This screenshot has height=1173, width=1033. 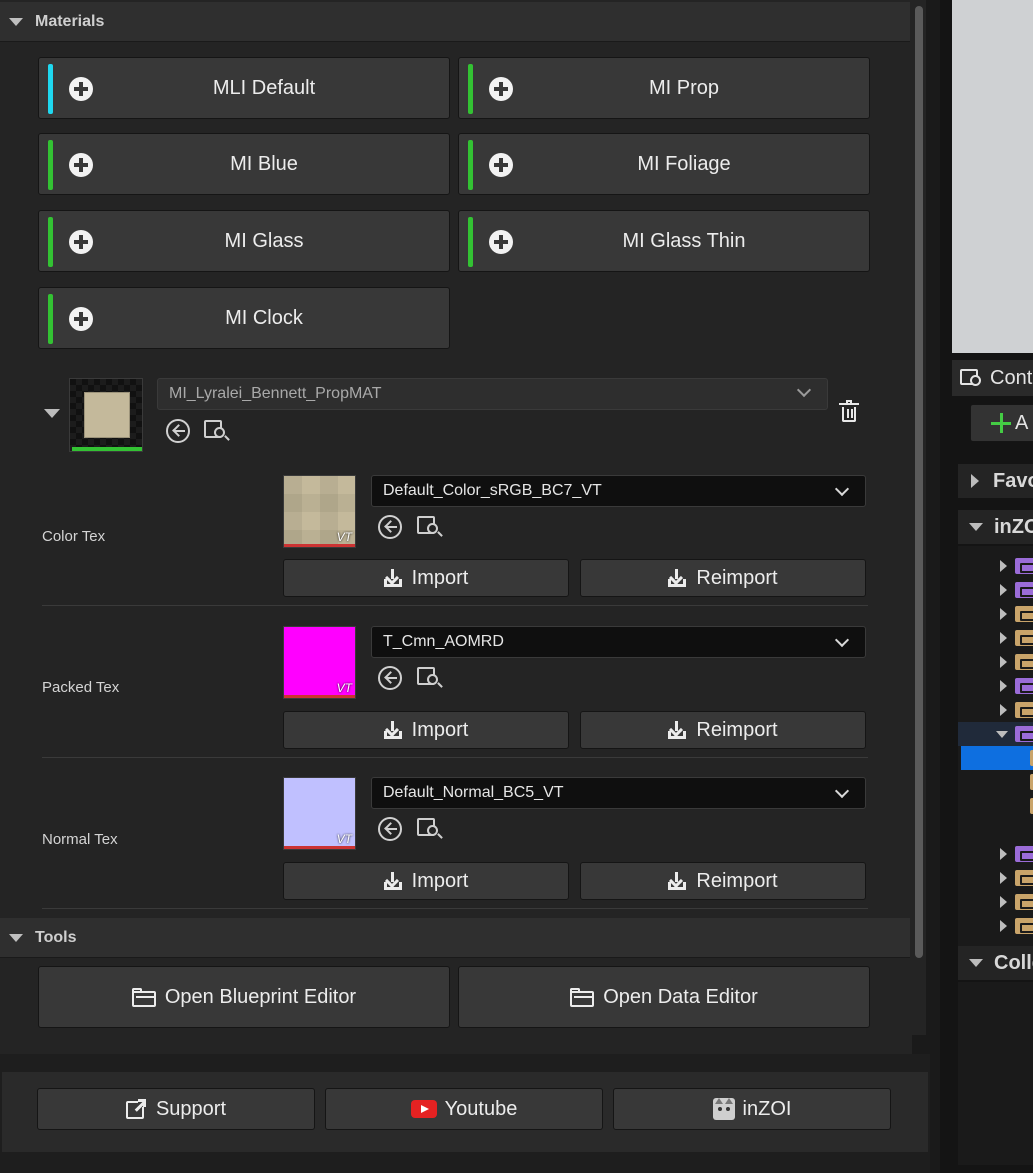 I want to click on normal-tex-thumbnail: VT, so click(x=319, y=813).